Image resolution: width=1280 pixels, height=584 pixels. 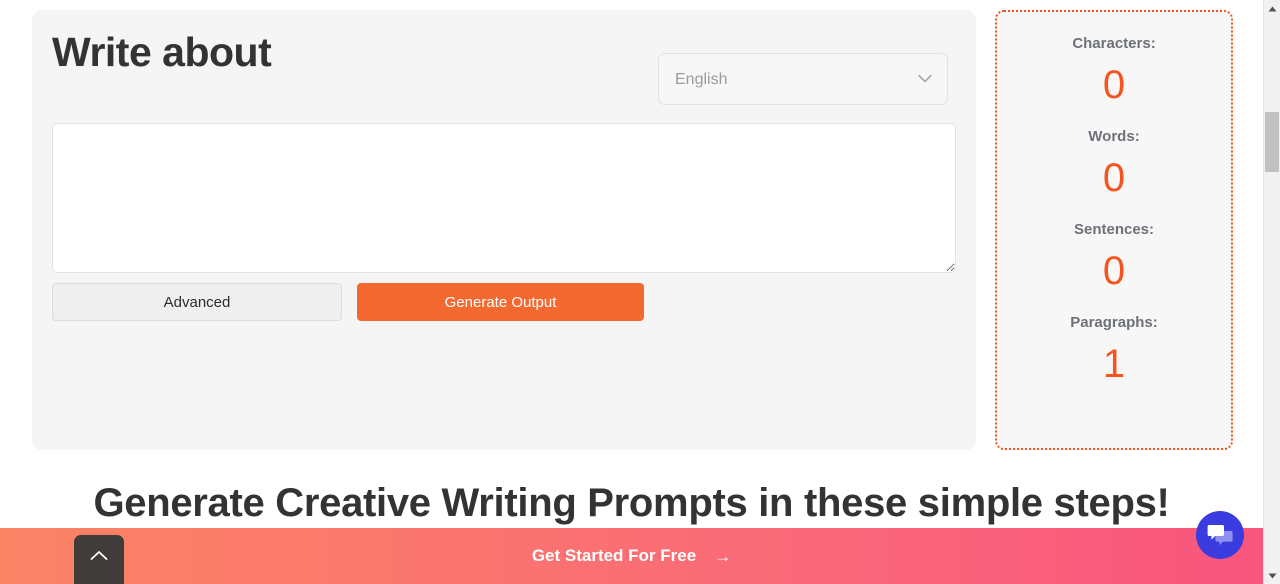 I want to click on stat-value: 1, so click(x=1114, y=364).